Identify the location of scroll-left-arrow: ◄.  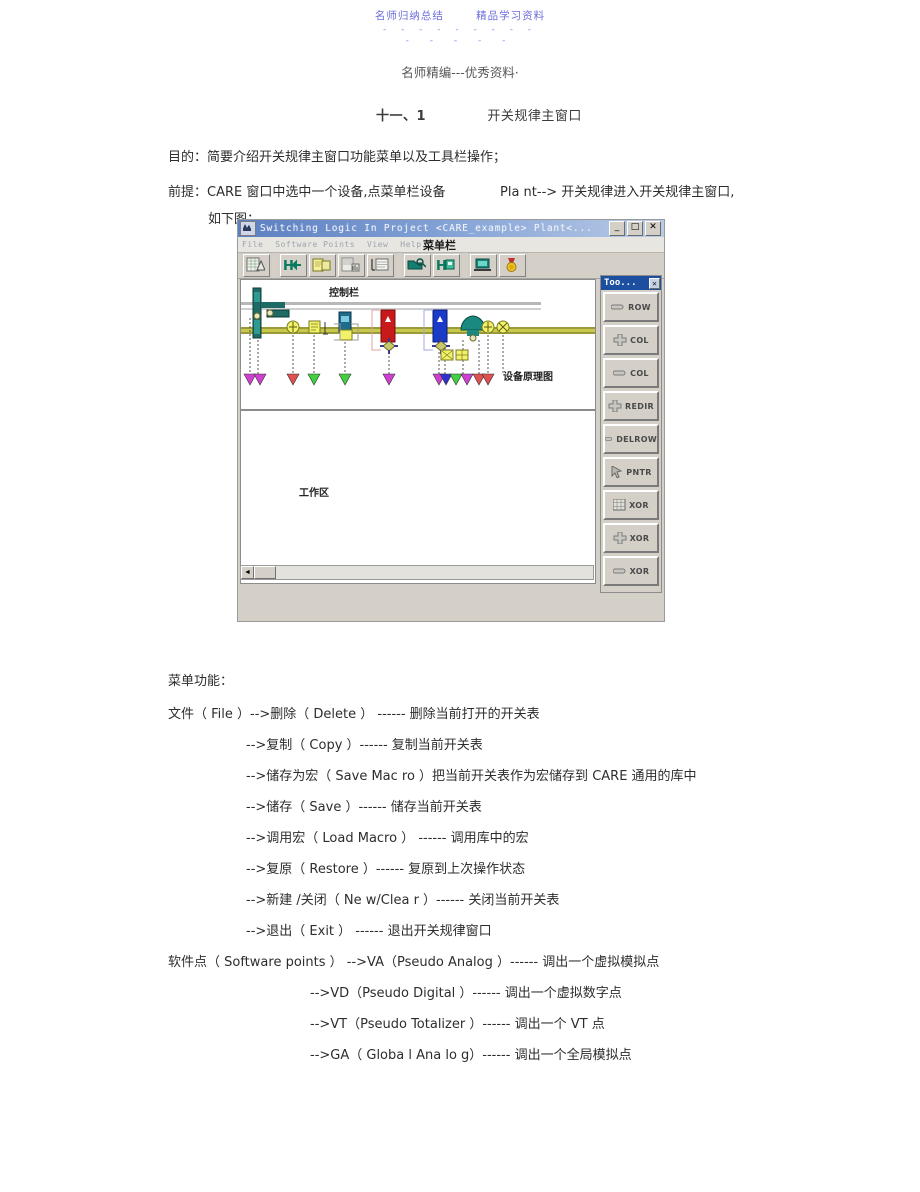
(247, 572).